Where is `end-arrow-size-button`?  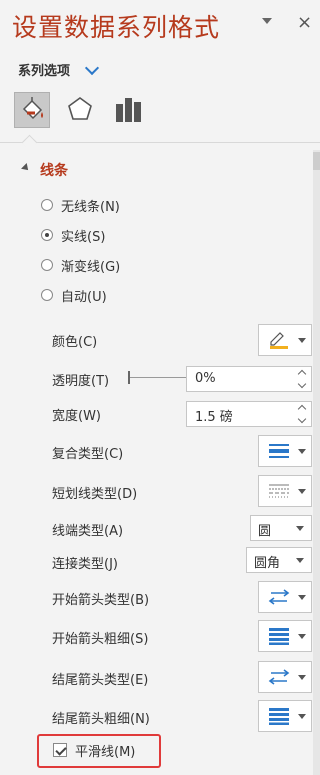
end-arrow-size-button is located at coordinates (285, 716).